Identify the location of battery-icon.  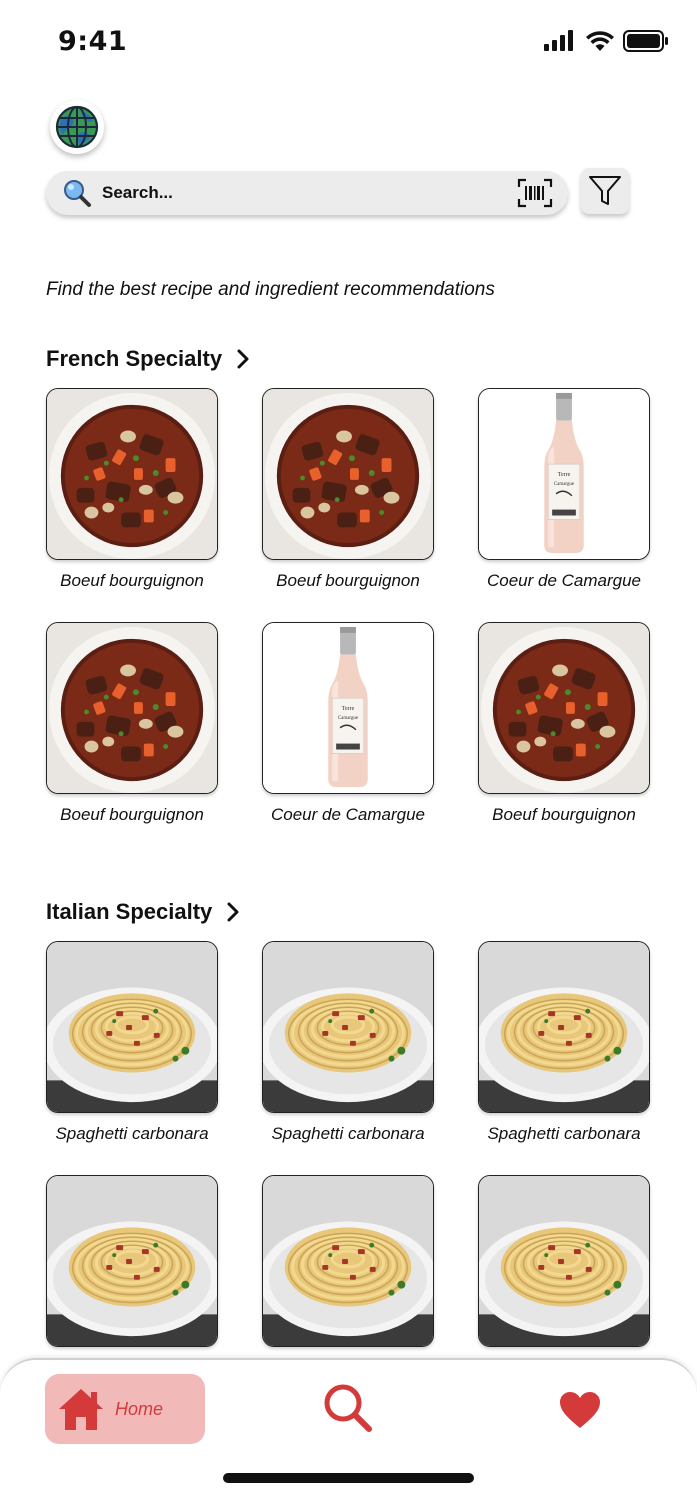
(645, 41).